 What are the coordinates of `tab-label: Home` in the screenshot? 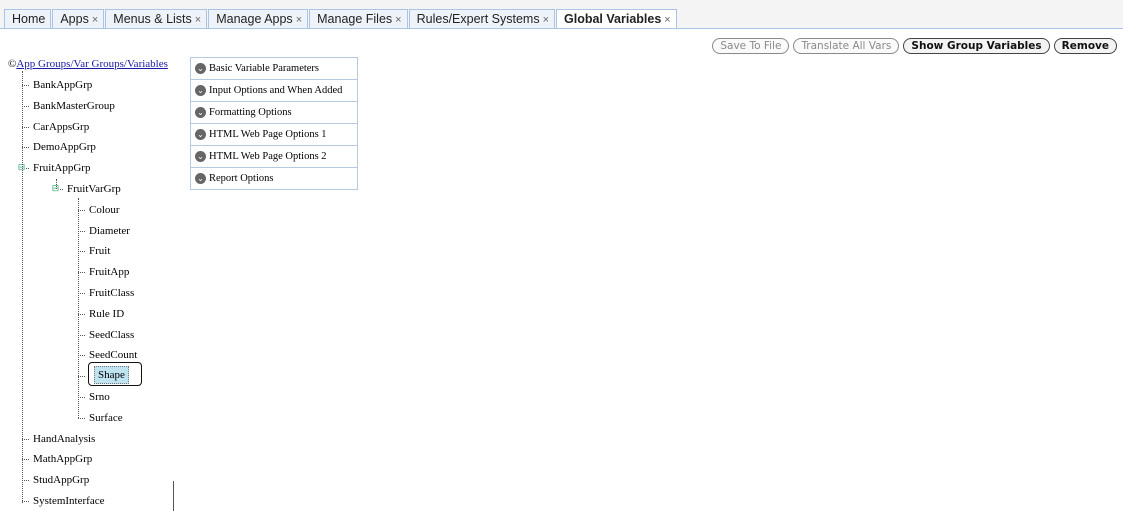 It's located at (29, 19).